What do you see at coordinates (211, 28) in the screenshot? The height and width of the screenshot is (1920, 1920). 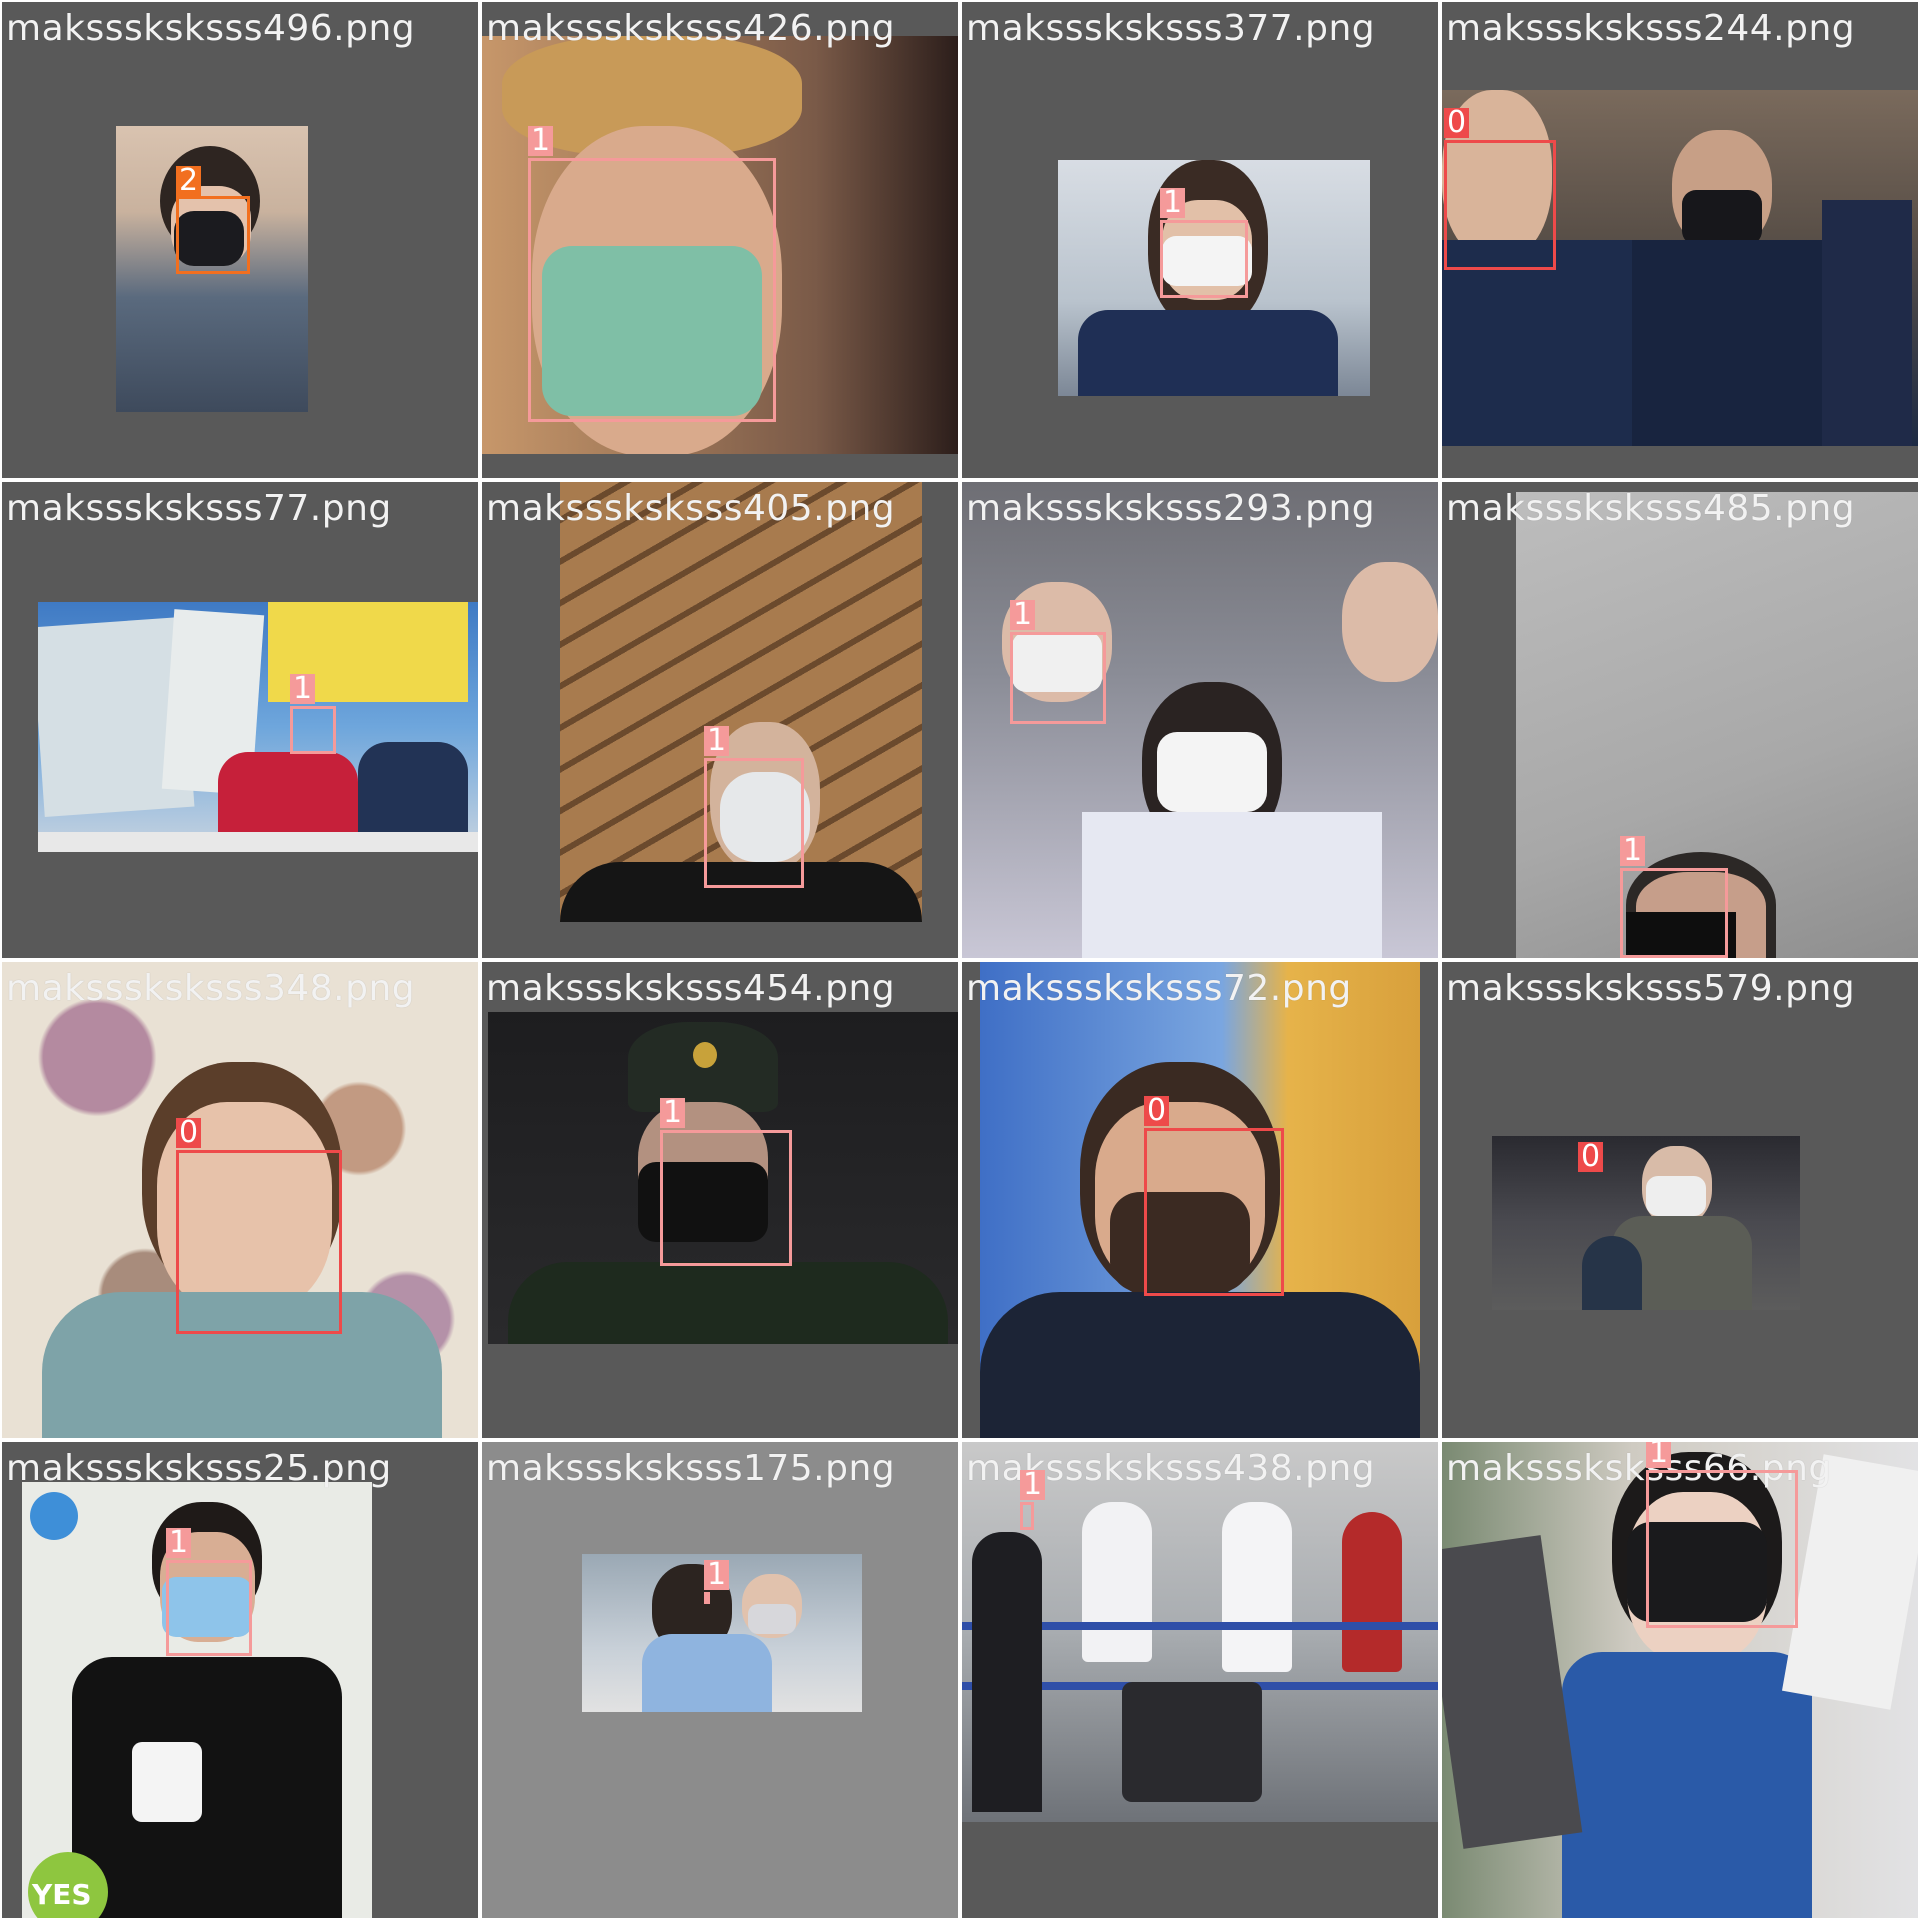 I see `filename: maksssksksss496.png` at bounding box center [211, 28].